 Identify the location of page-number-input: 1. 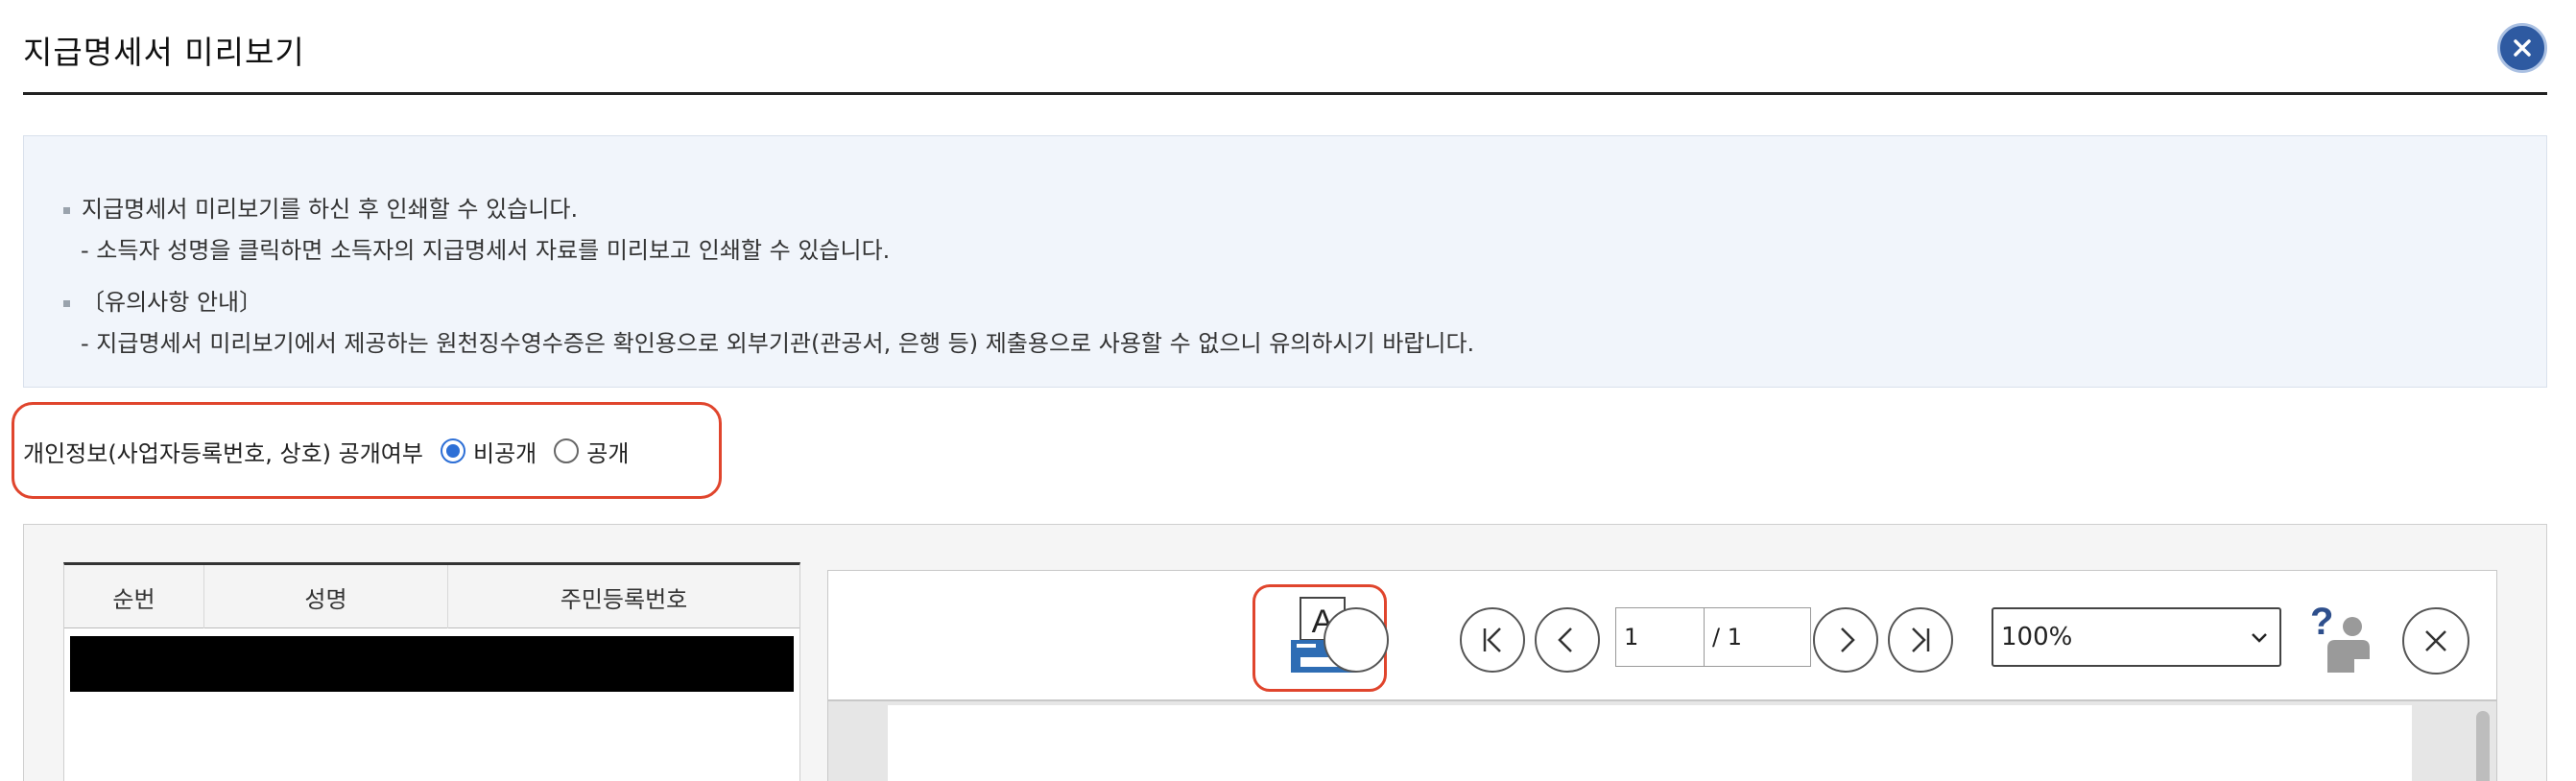
(1660, 637).